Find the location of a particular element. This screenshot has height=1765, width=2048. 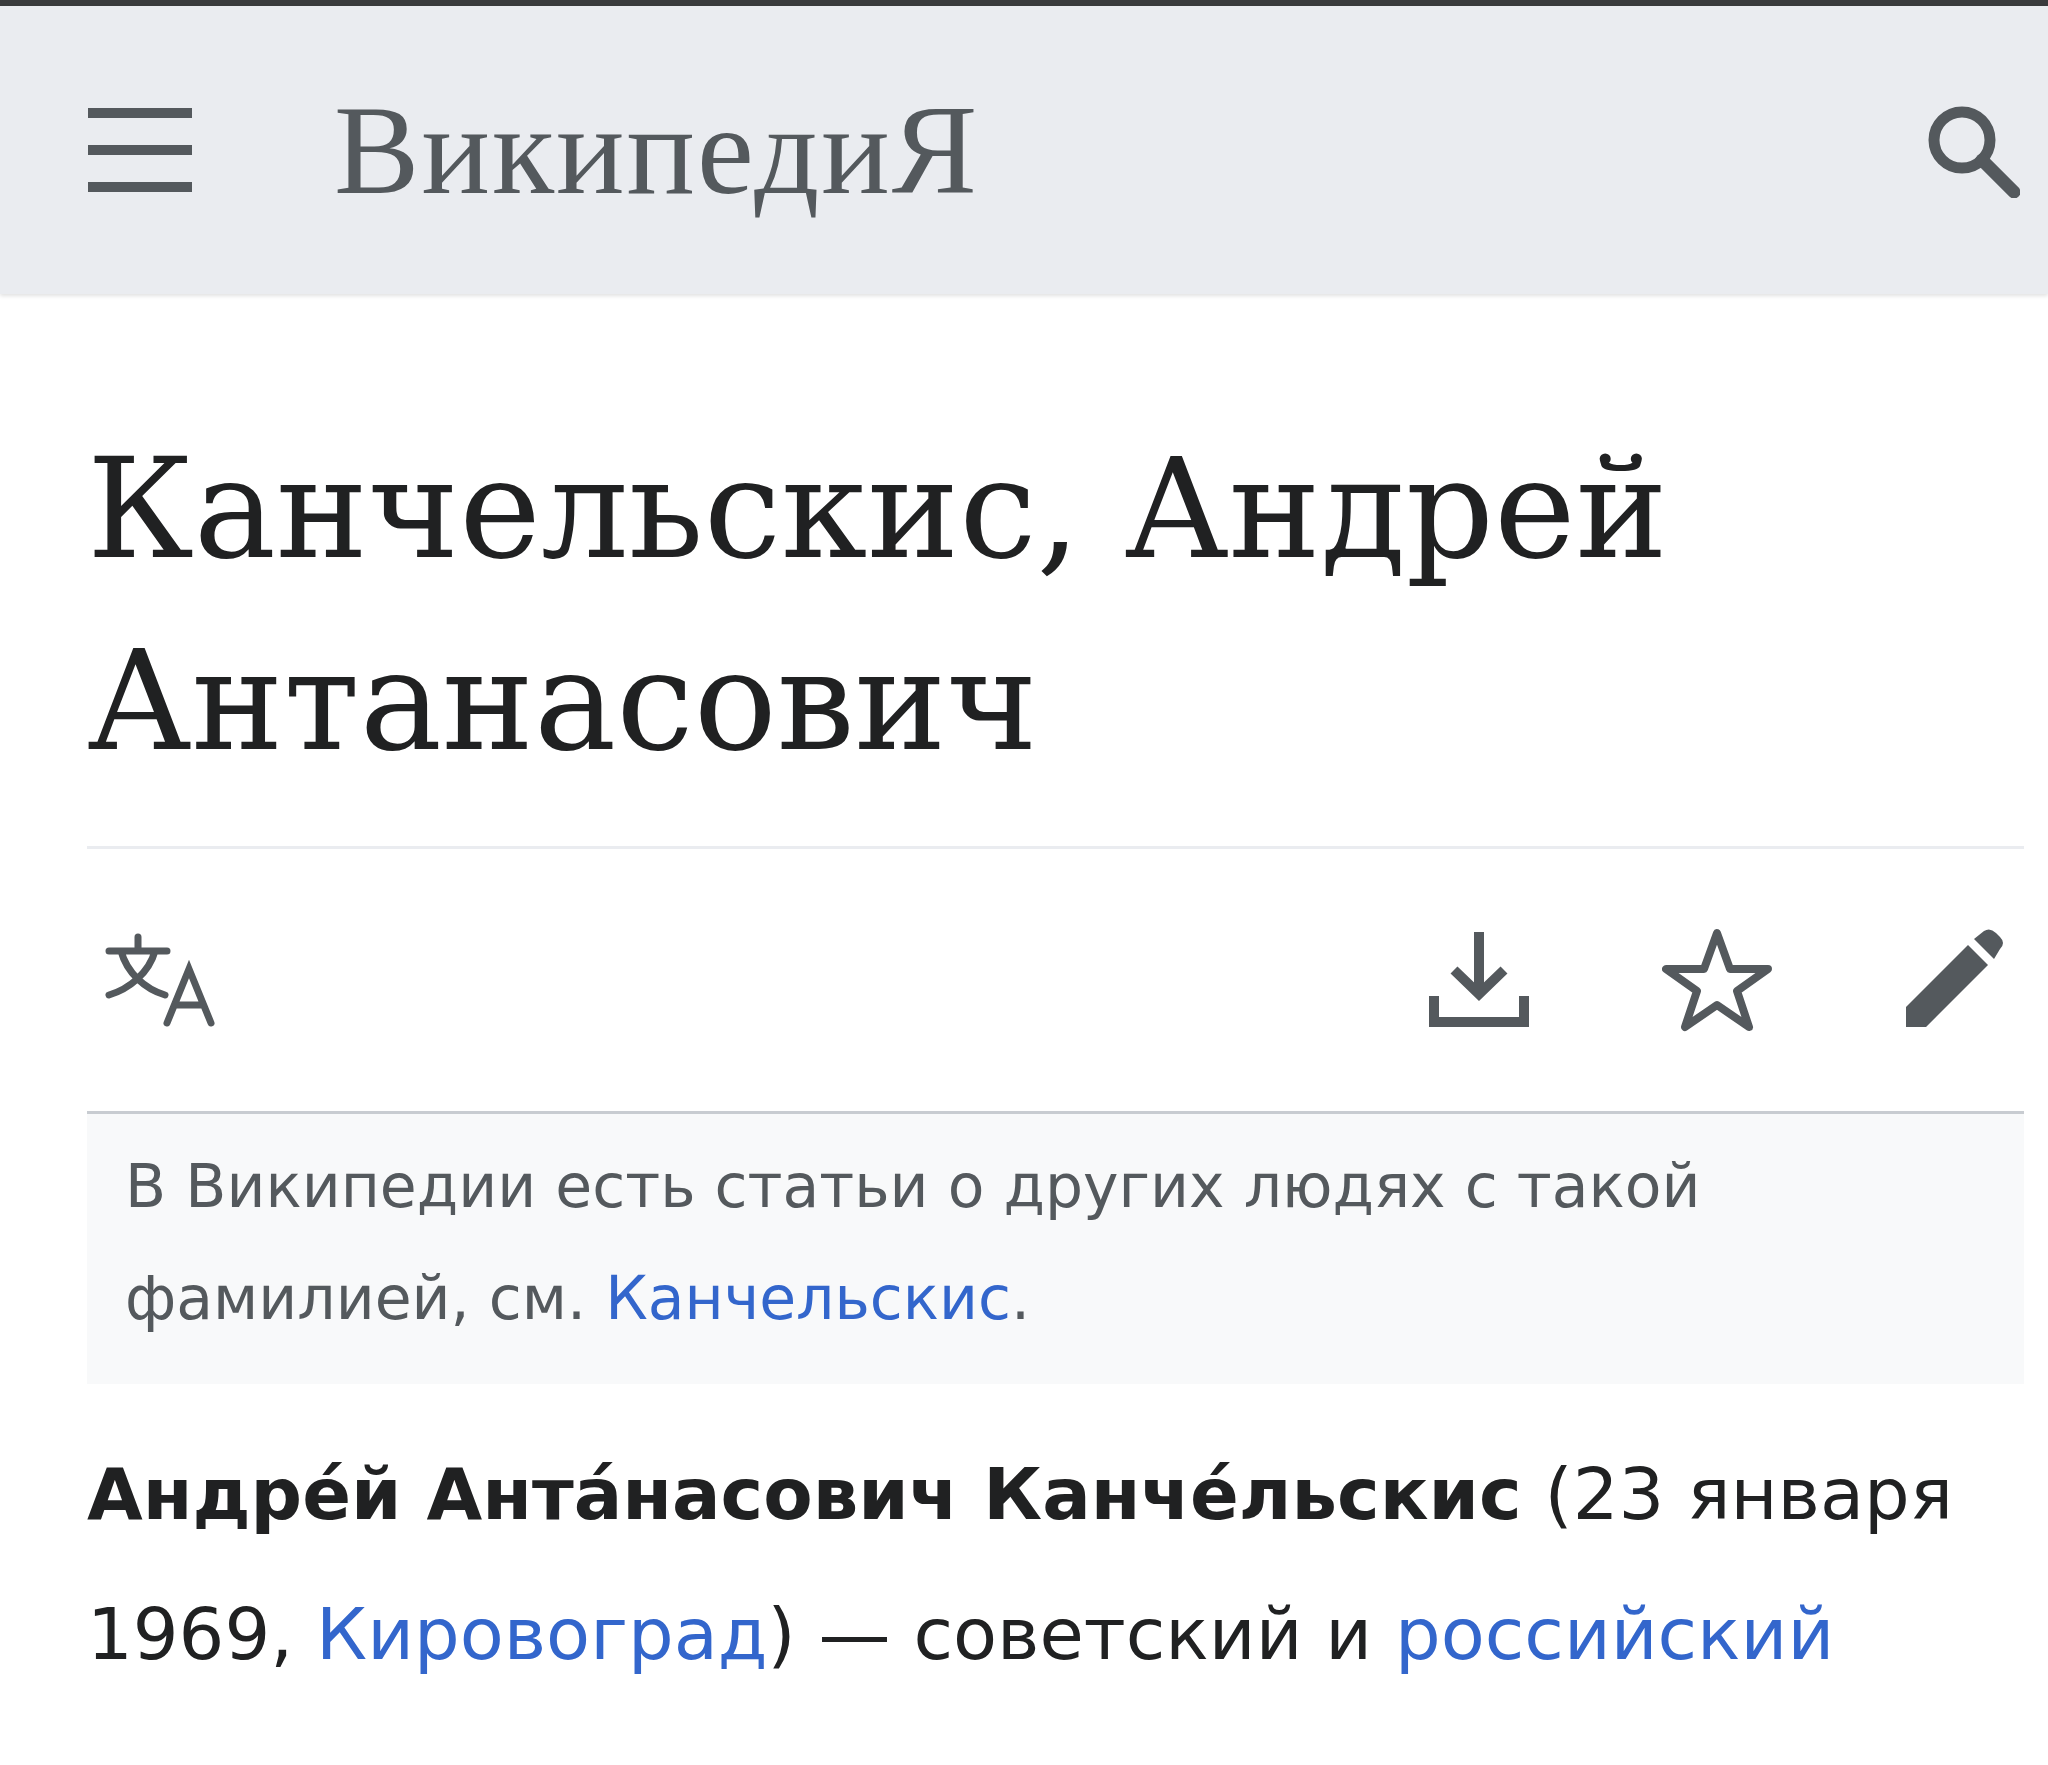

menu-icon is located at coordinates (140, 150).